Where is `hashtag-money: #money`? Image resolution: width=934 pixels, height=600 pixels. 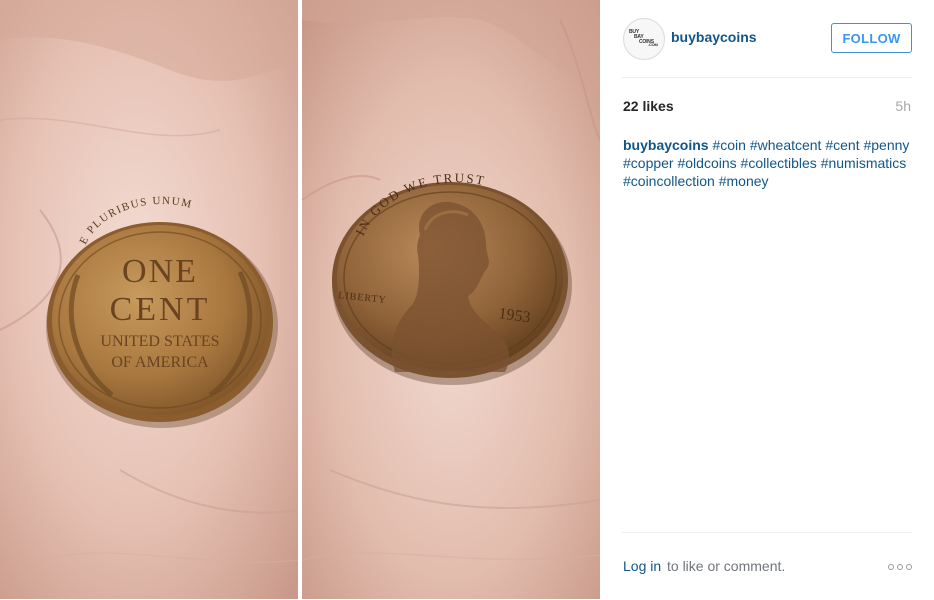 hashtag-money: #money is located at coordinates (744, 181).